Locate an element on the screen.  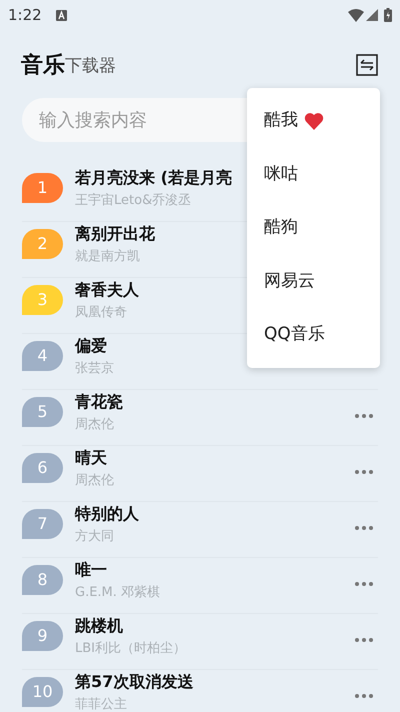
rank-badge: 4 is located at coordinates (42, 356).